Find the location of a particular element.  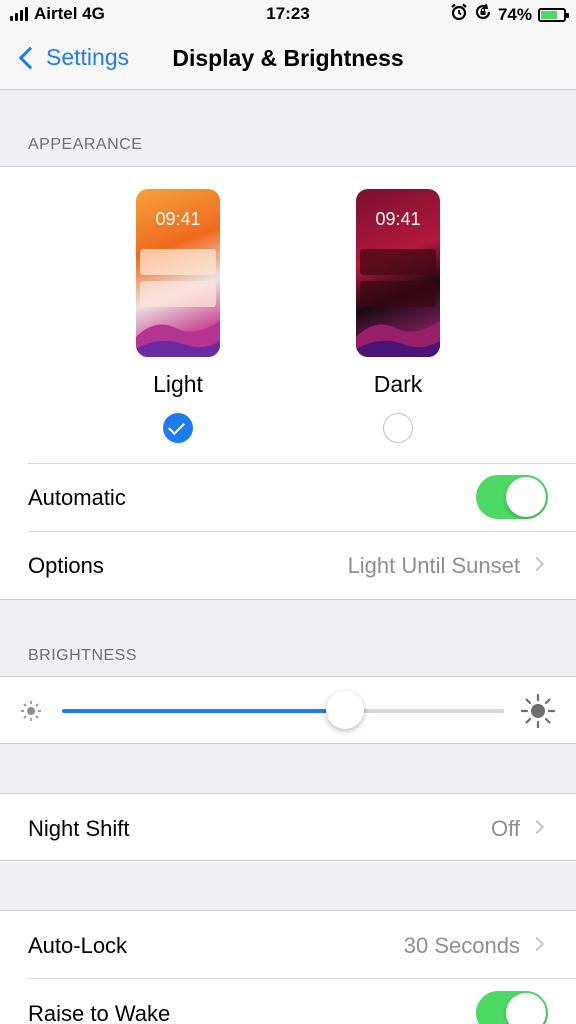

auto-lock-row: Auto-Lock 30 Seconds is located at coordinates (288, 945).